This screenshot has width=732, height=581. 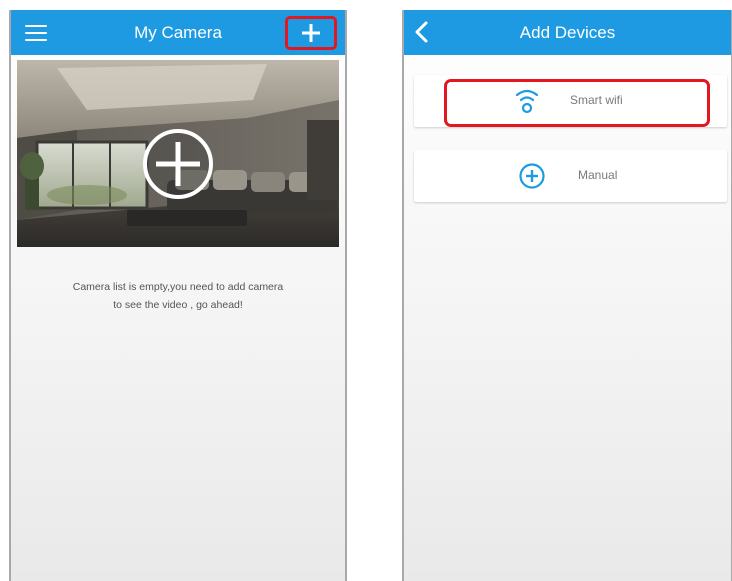 I want to click on app-header: My Camera, so click(x=178, y=32).